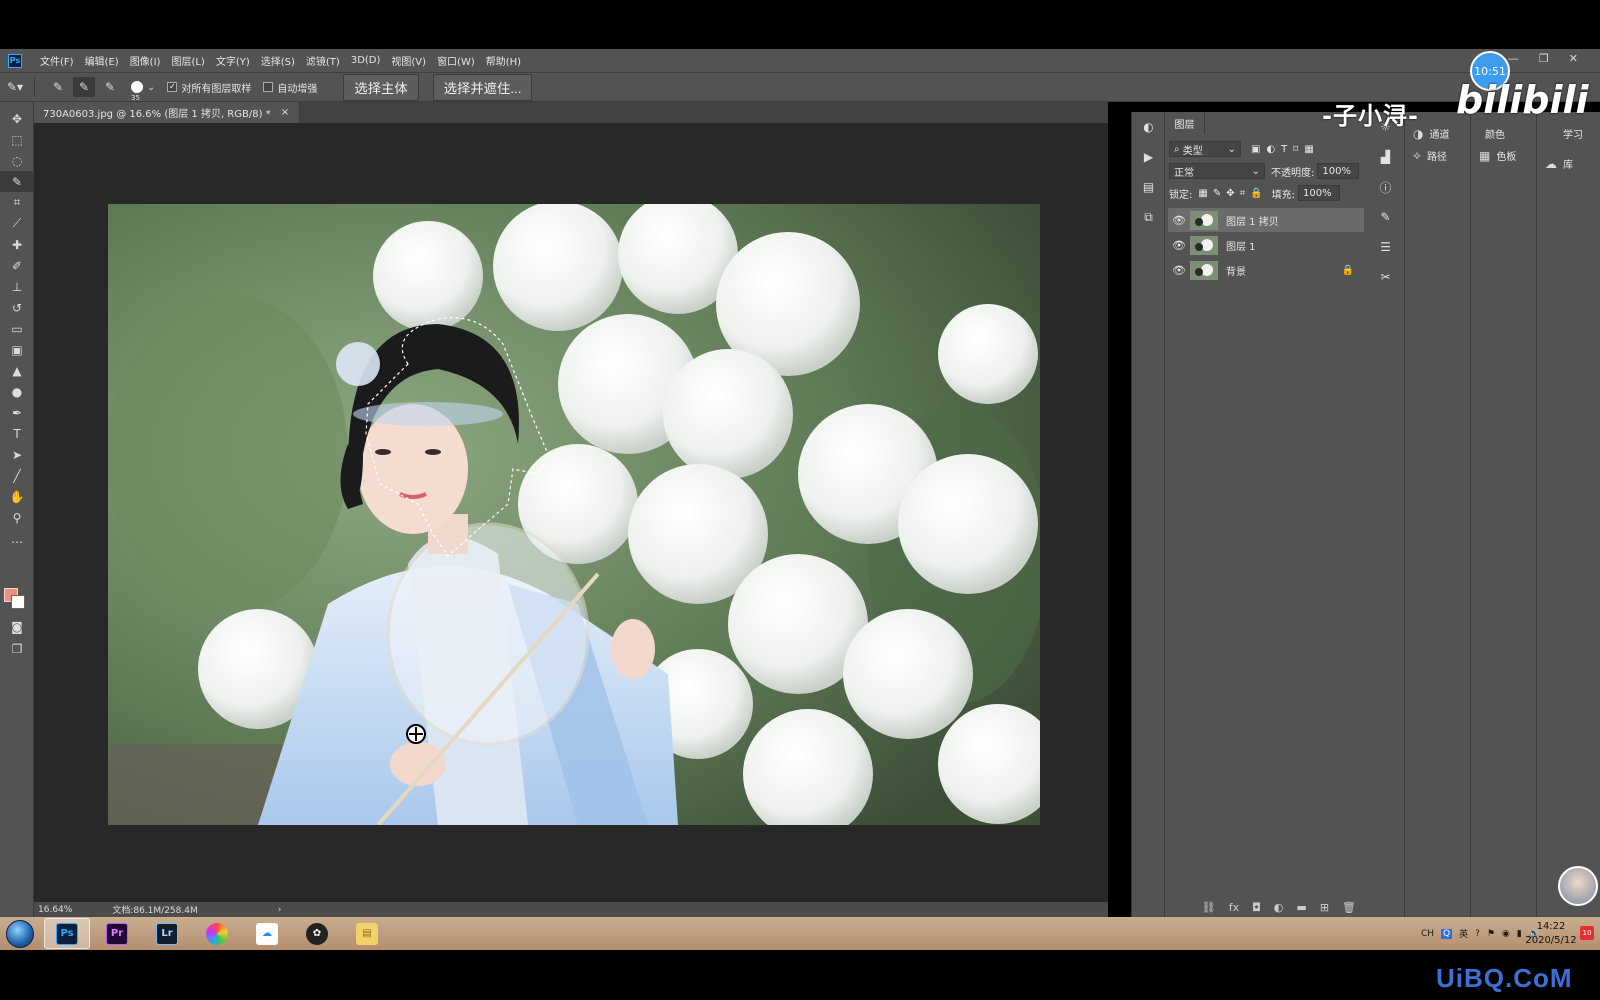 The image size is (1600, 1000). Describe the element at coordinates (1205, 149) in the screenshot. I see `layer-filter-dropdown: ⌕ 类型 ⌄` at that location.